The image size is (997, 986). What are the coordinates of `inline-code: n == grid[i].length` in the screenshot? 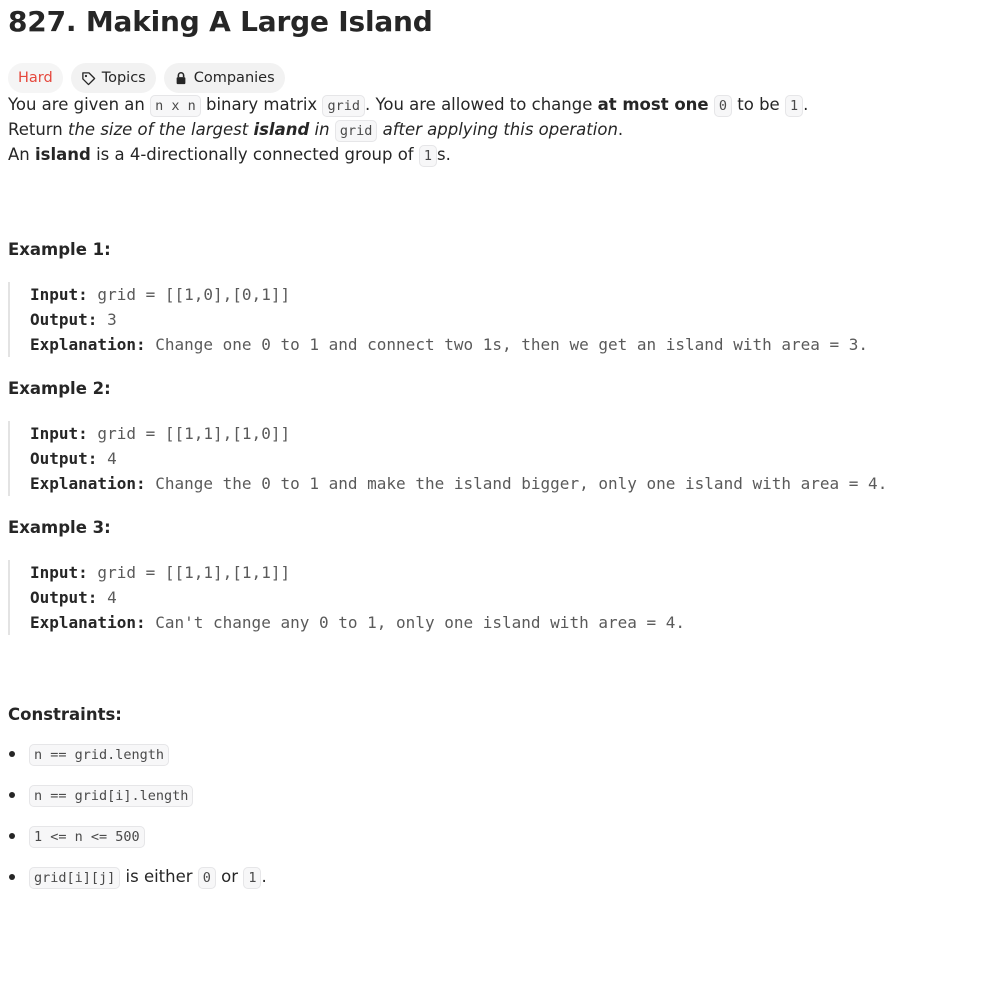 It's located at (111, 796).